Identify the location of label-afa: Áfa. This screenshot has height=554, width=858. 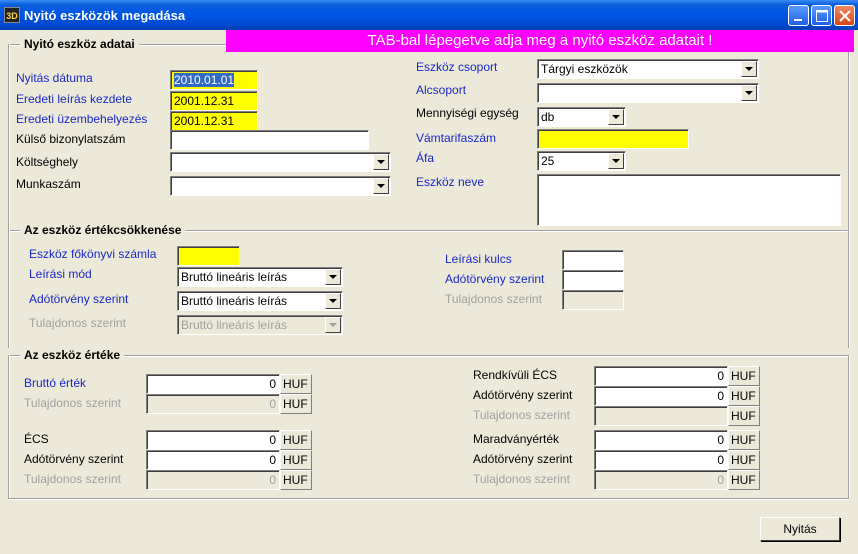
(425, 158).